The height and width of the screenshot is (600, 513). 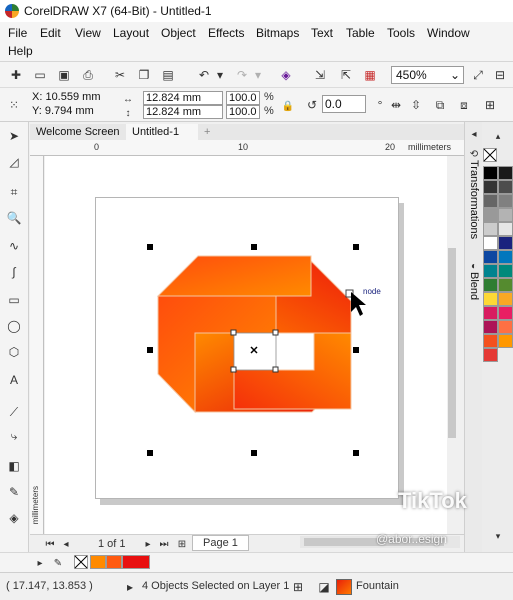 What do you see at coordinates (16, 75) in the screenshot?
I see `new-document-icon: ✚` at bounding box center [16, 75].